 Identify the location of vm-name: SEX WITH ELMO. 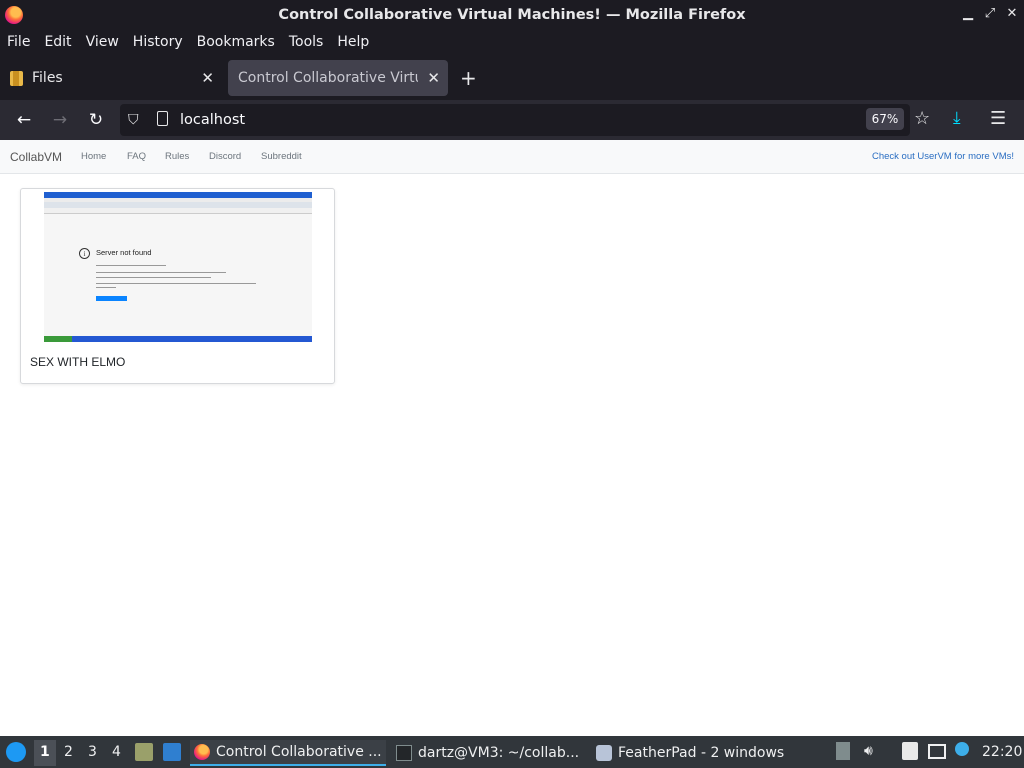
(77, 362).